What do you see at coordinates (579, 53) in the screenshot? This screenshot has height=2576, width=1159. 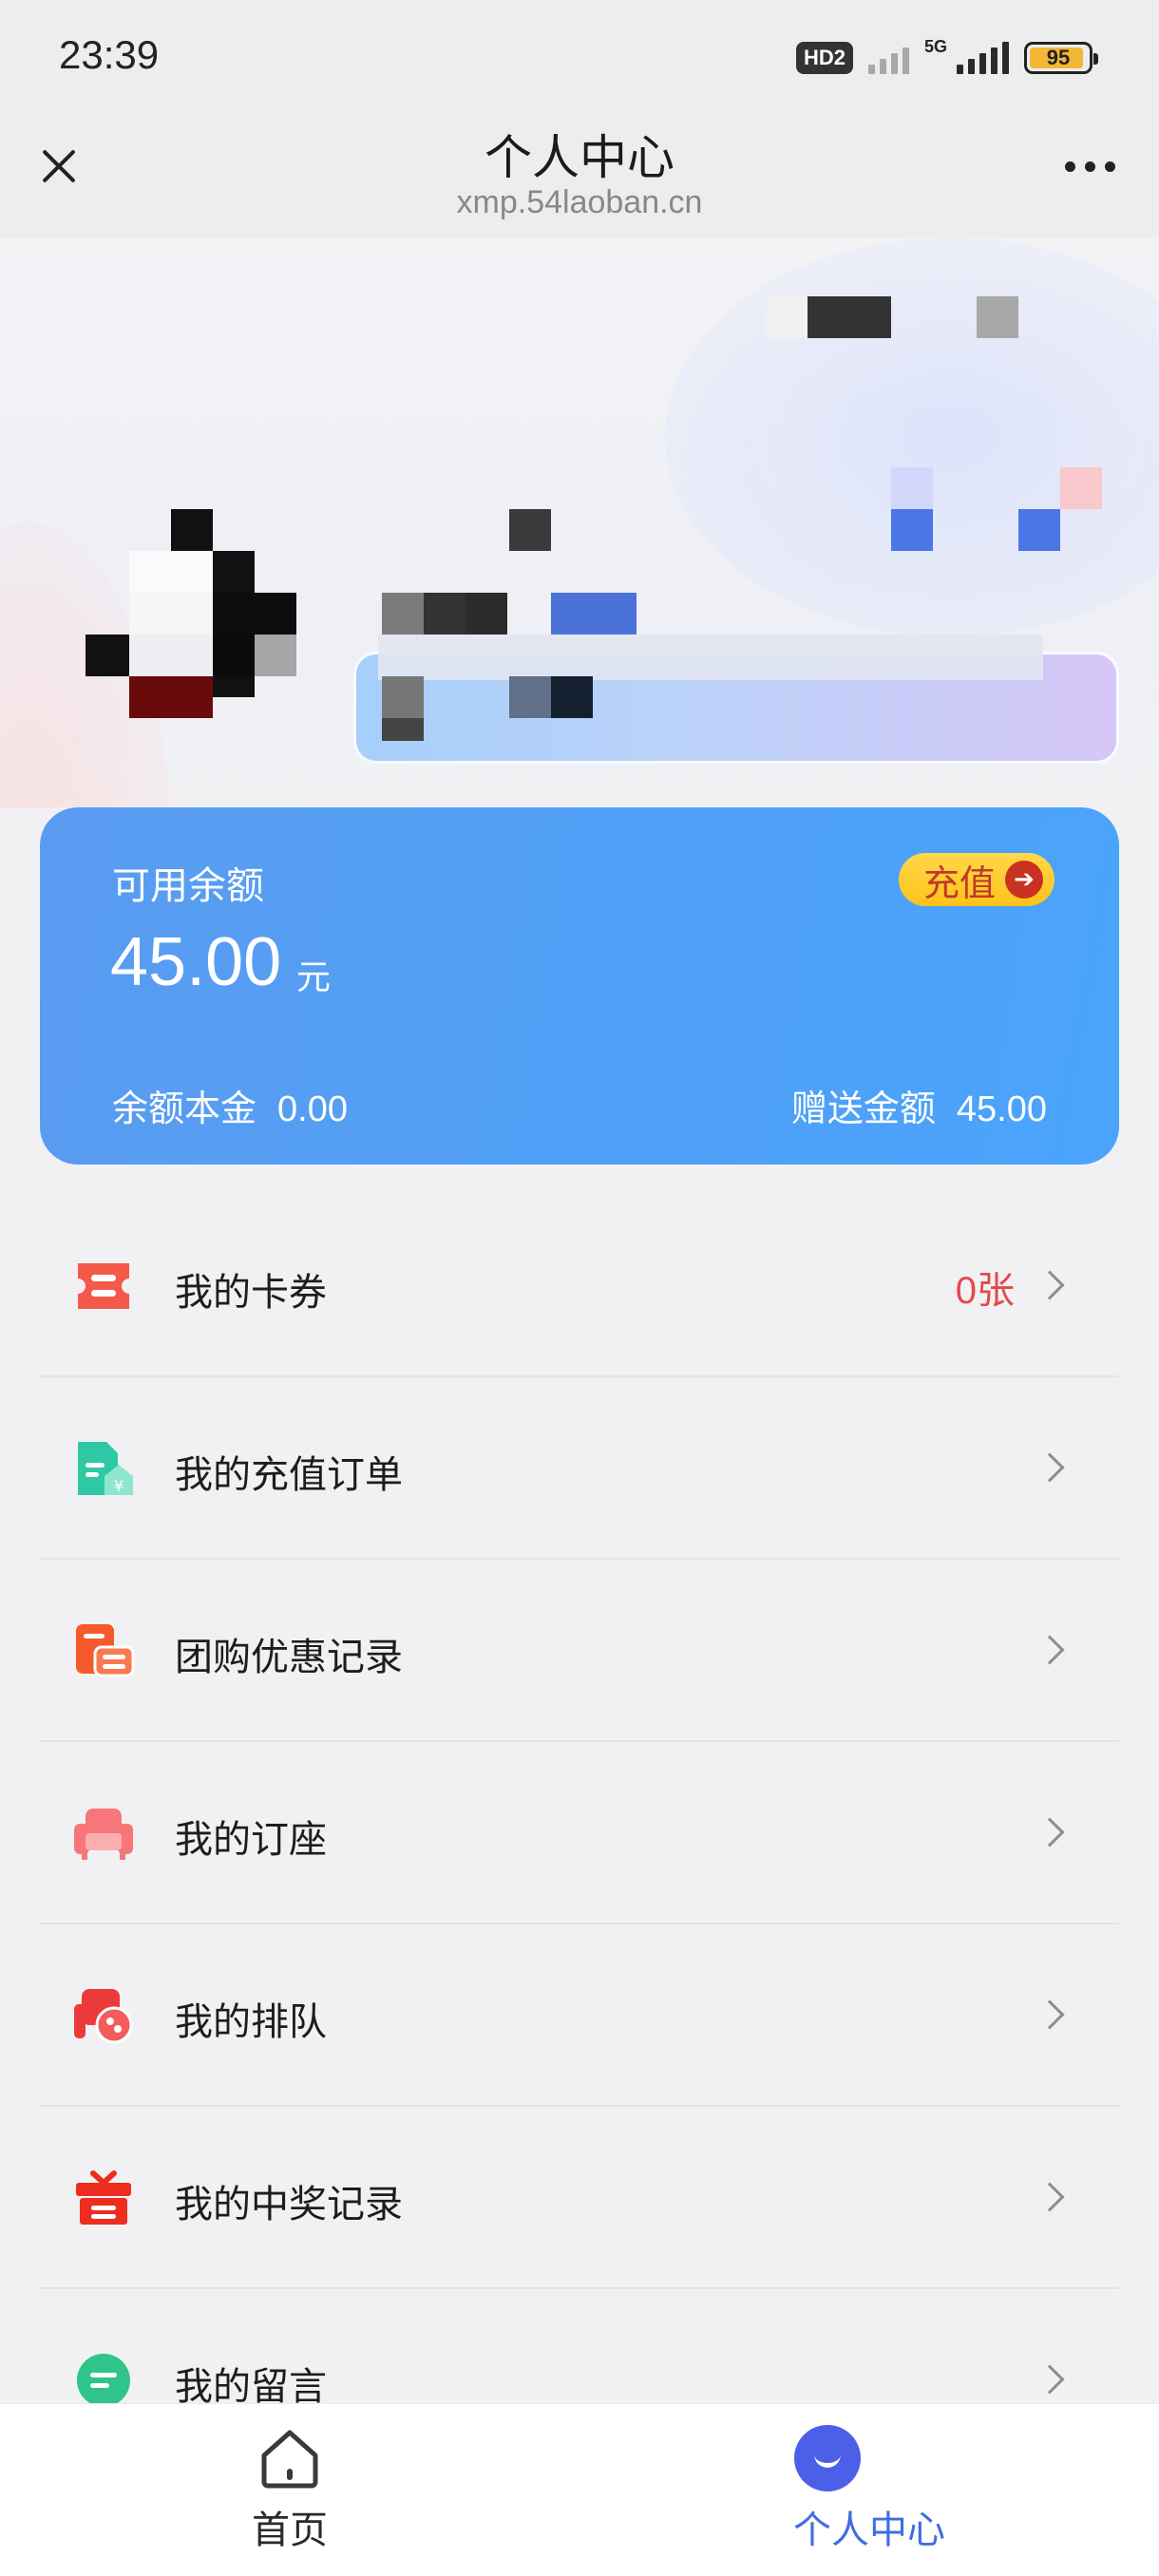 I see `status-bar: 23:39 HD2 5G 95` at bounding box center [579, 53].